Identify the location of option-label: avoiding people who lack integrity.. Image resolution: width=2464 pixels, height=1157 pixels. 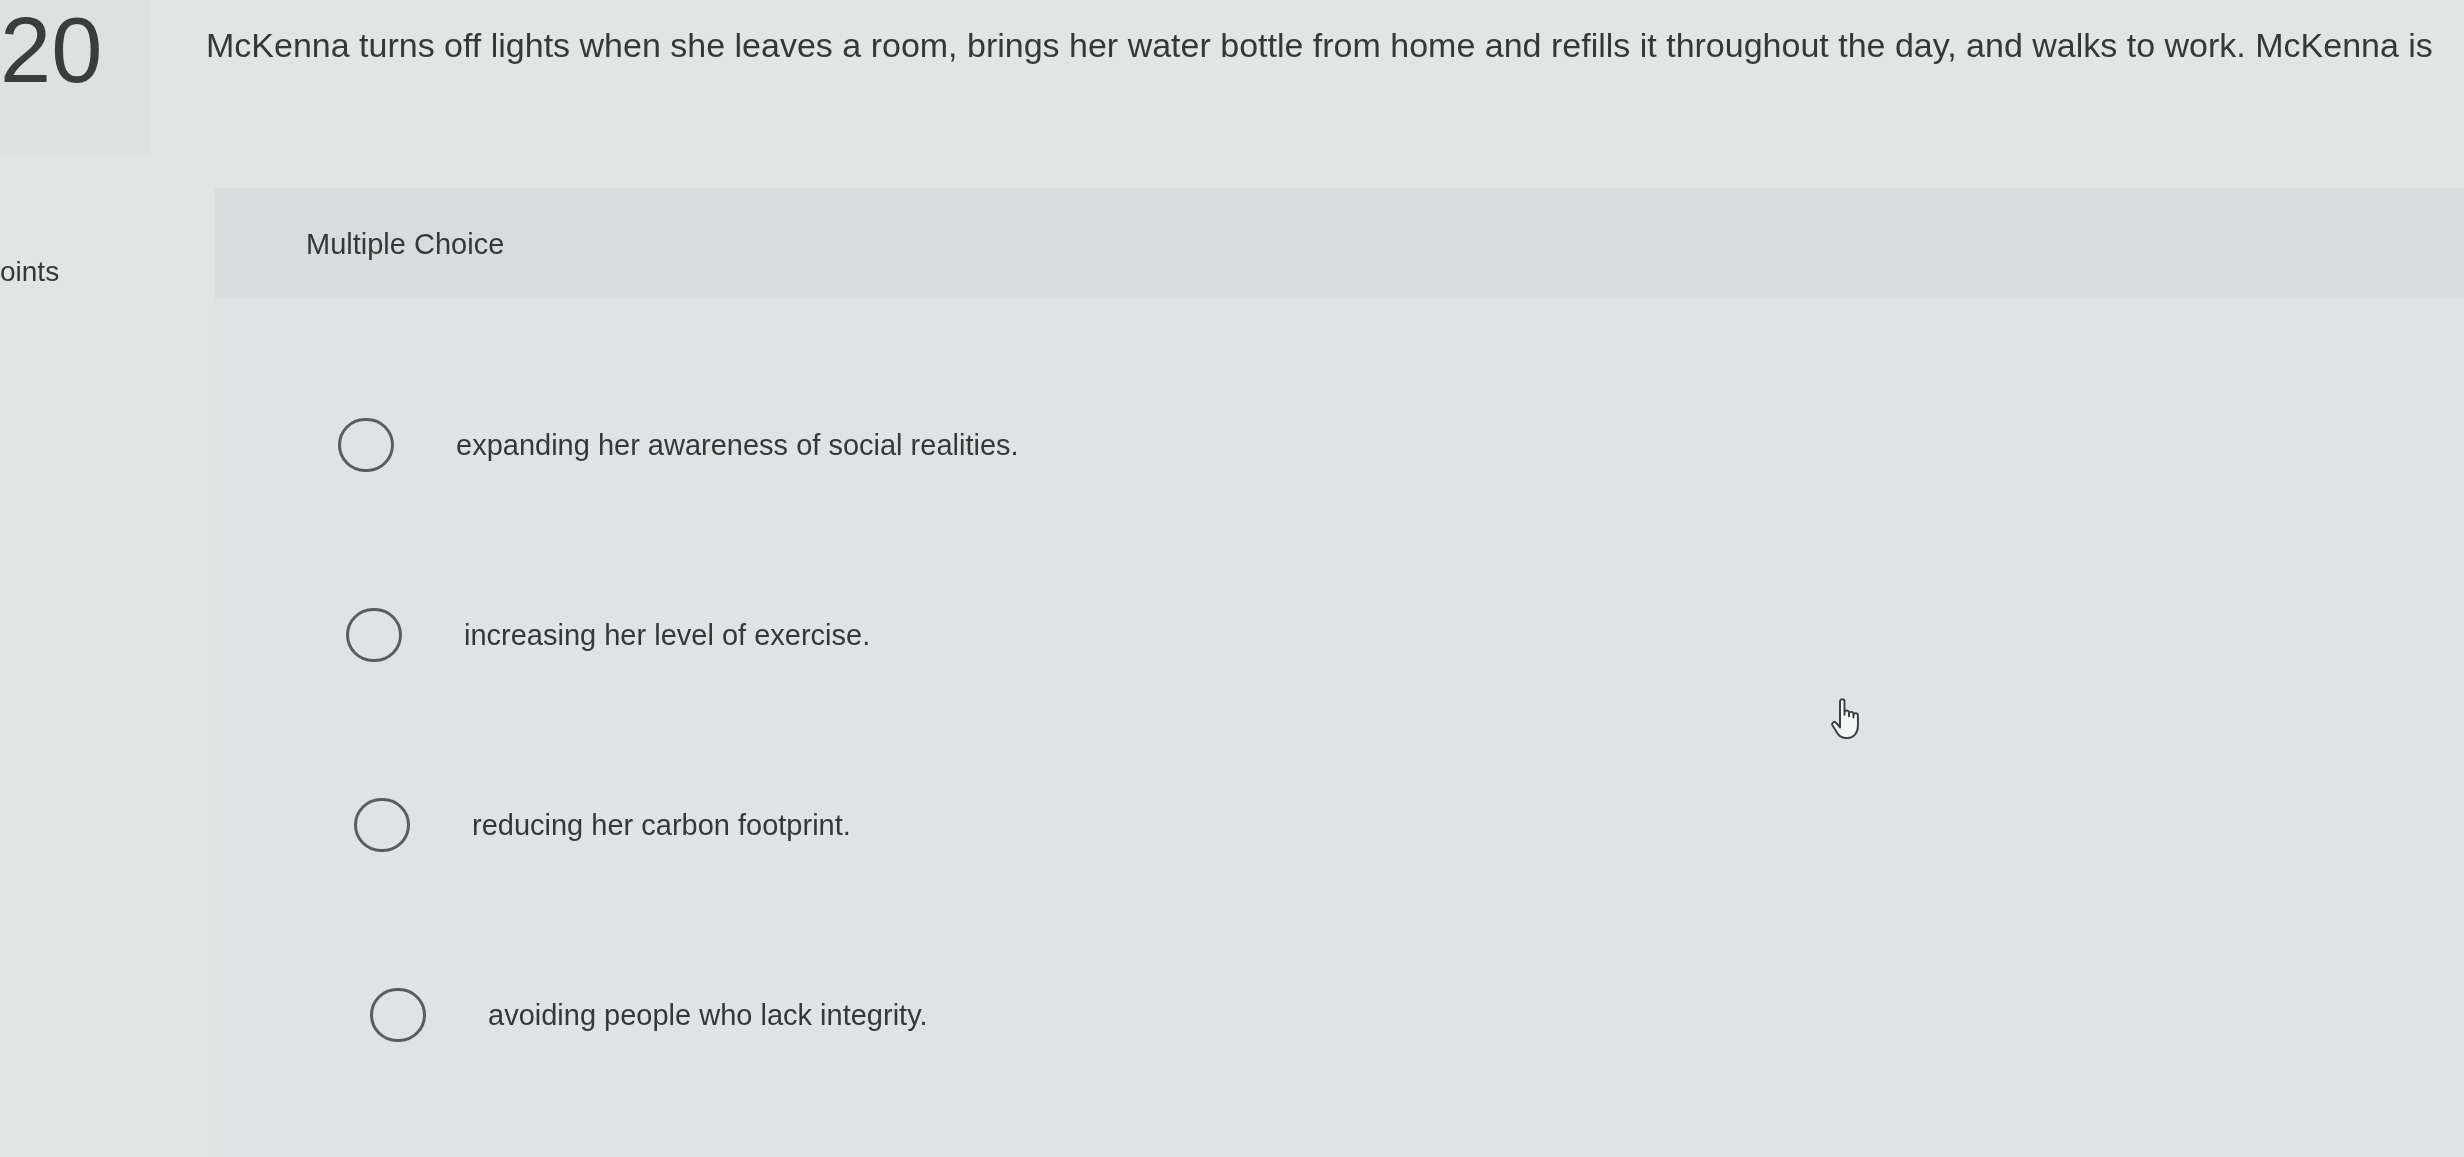
(708, 1015).